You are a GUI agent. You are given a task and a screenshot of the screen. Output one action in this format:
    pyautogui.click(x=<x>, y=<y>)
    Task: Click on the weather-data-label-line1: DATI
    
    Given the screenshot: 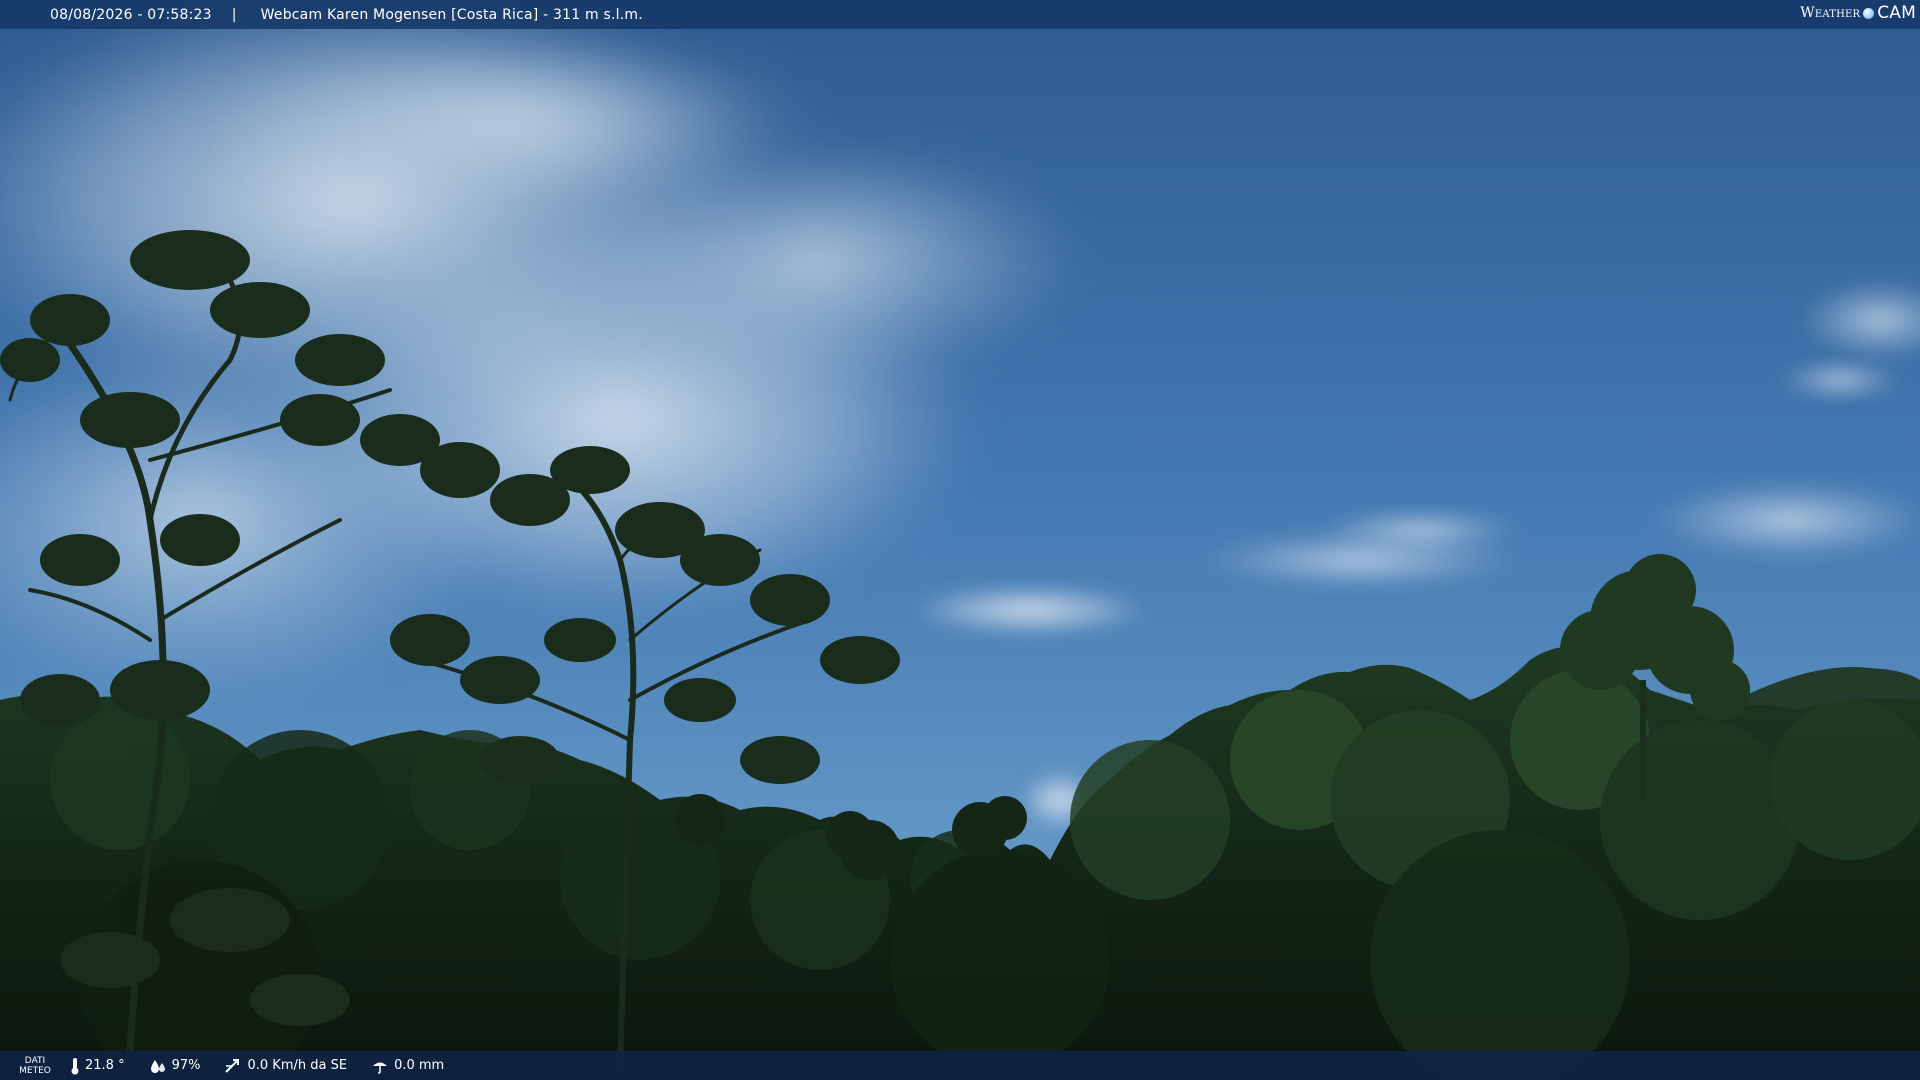 What is the action you would take?
    pyautogui.click(x=35, y=1060)
    